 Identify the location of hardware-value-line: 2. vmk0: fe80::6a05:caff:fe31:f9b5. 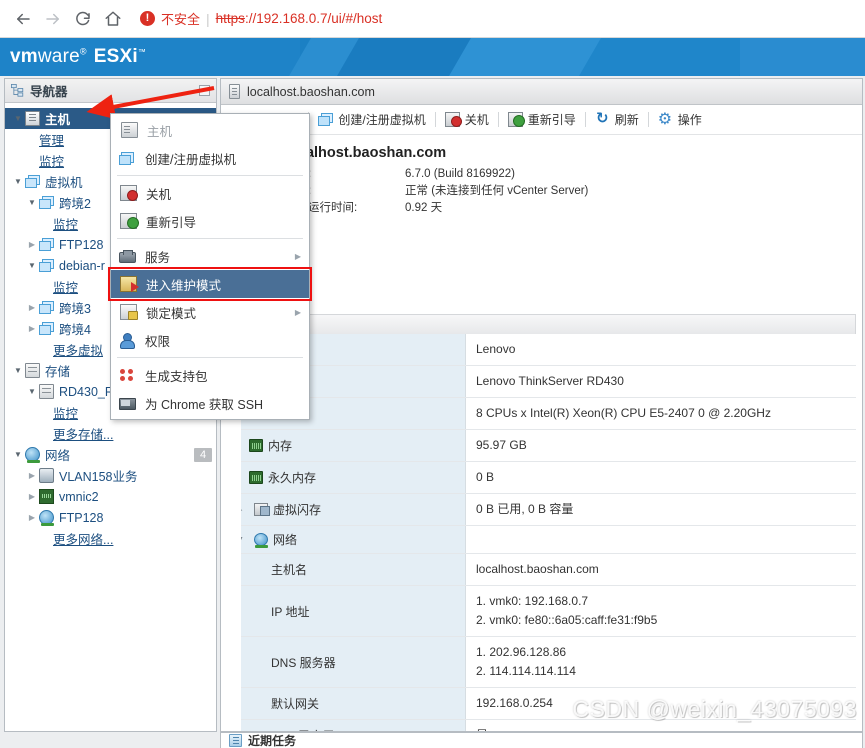
(567, 620).